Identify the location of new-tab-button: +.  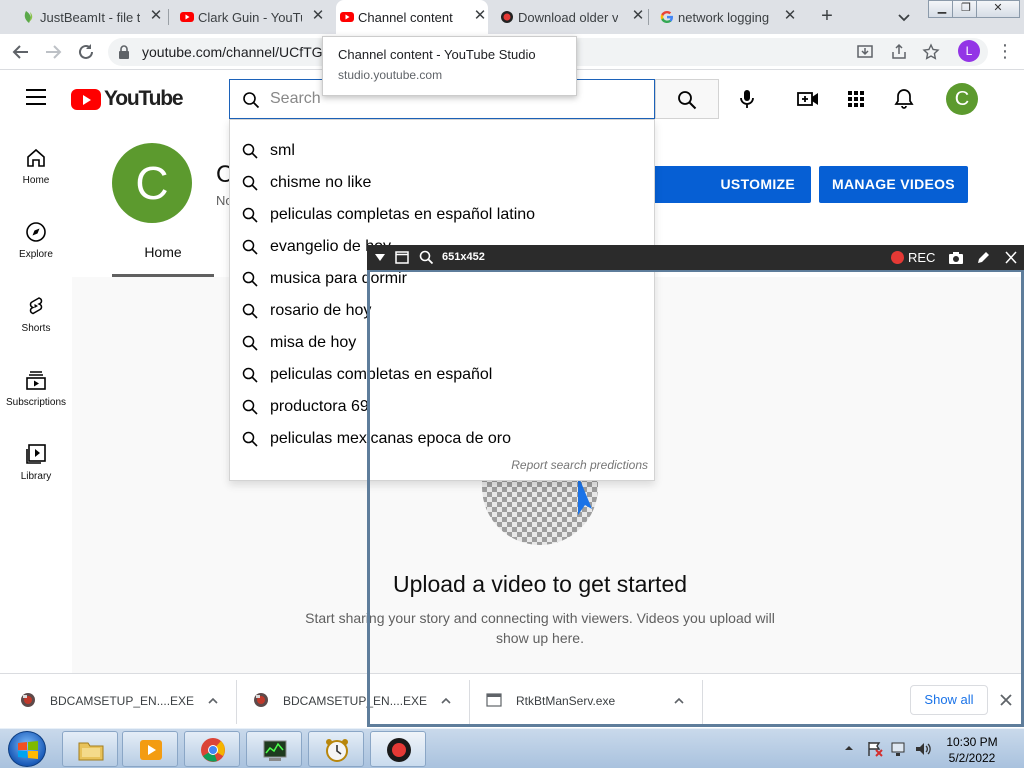
(827, 16).